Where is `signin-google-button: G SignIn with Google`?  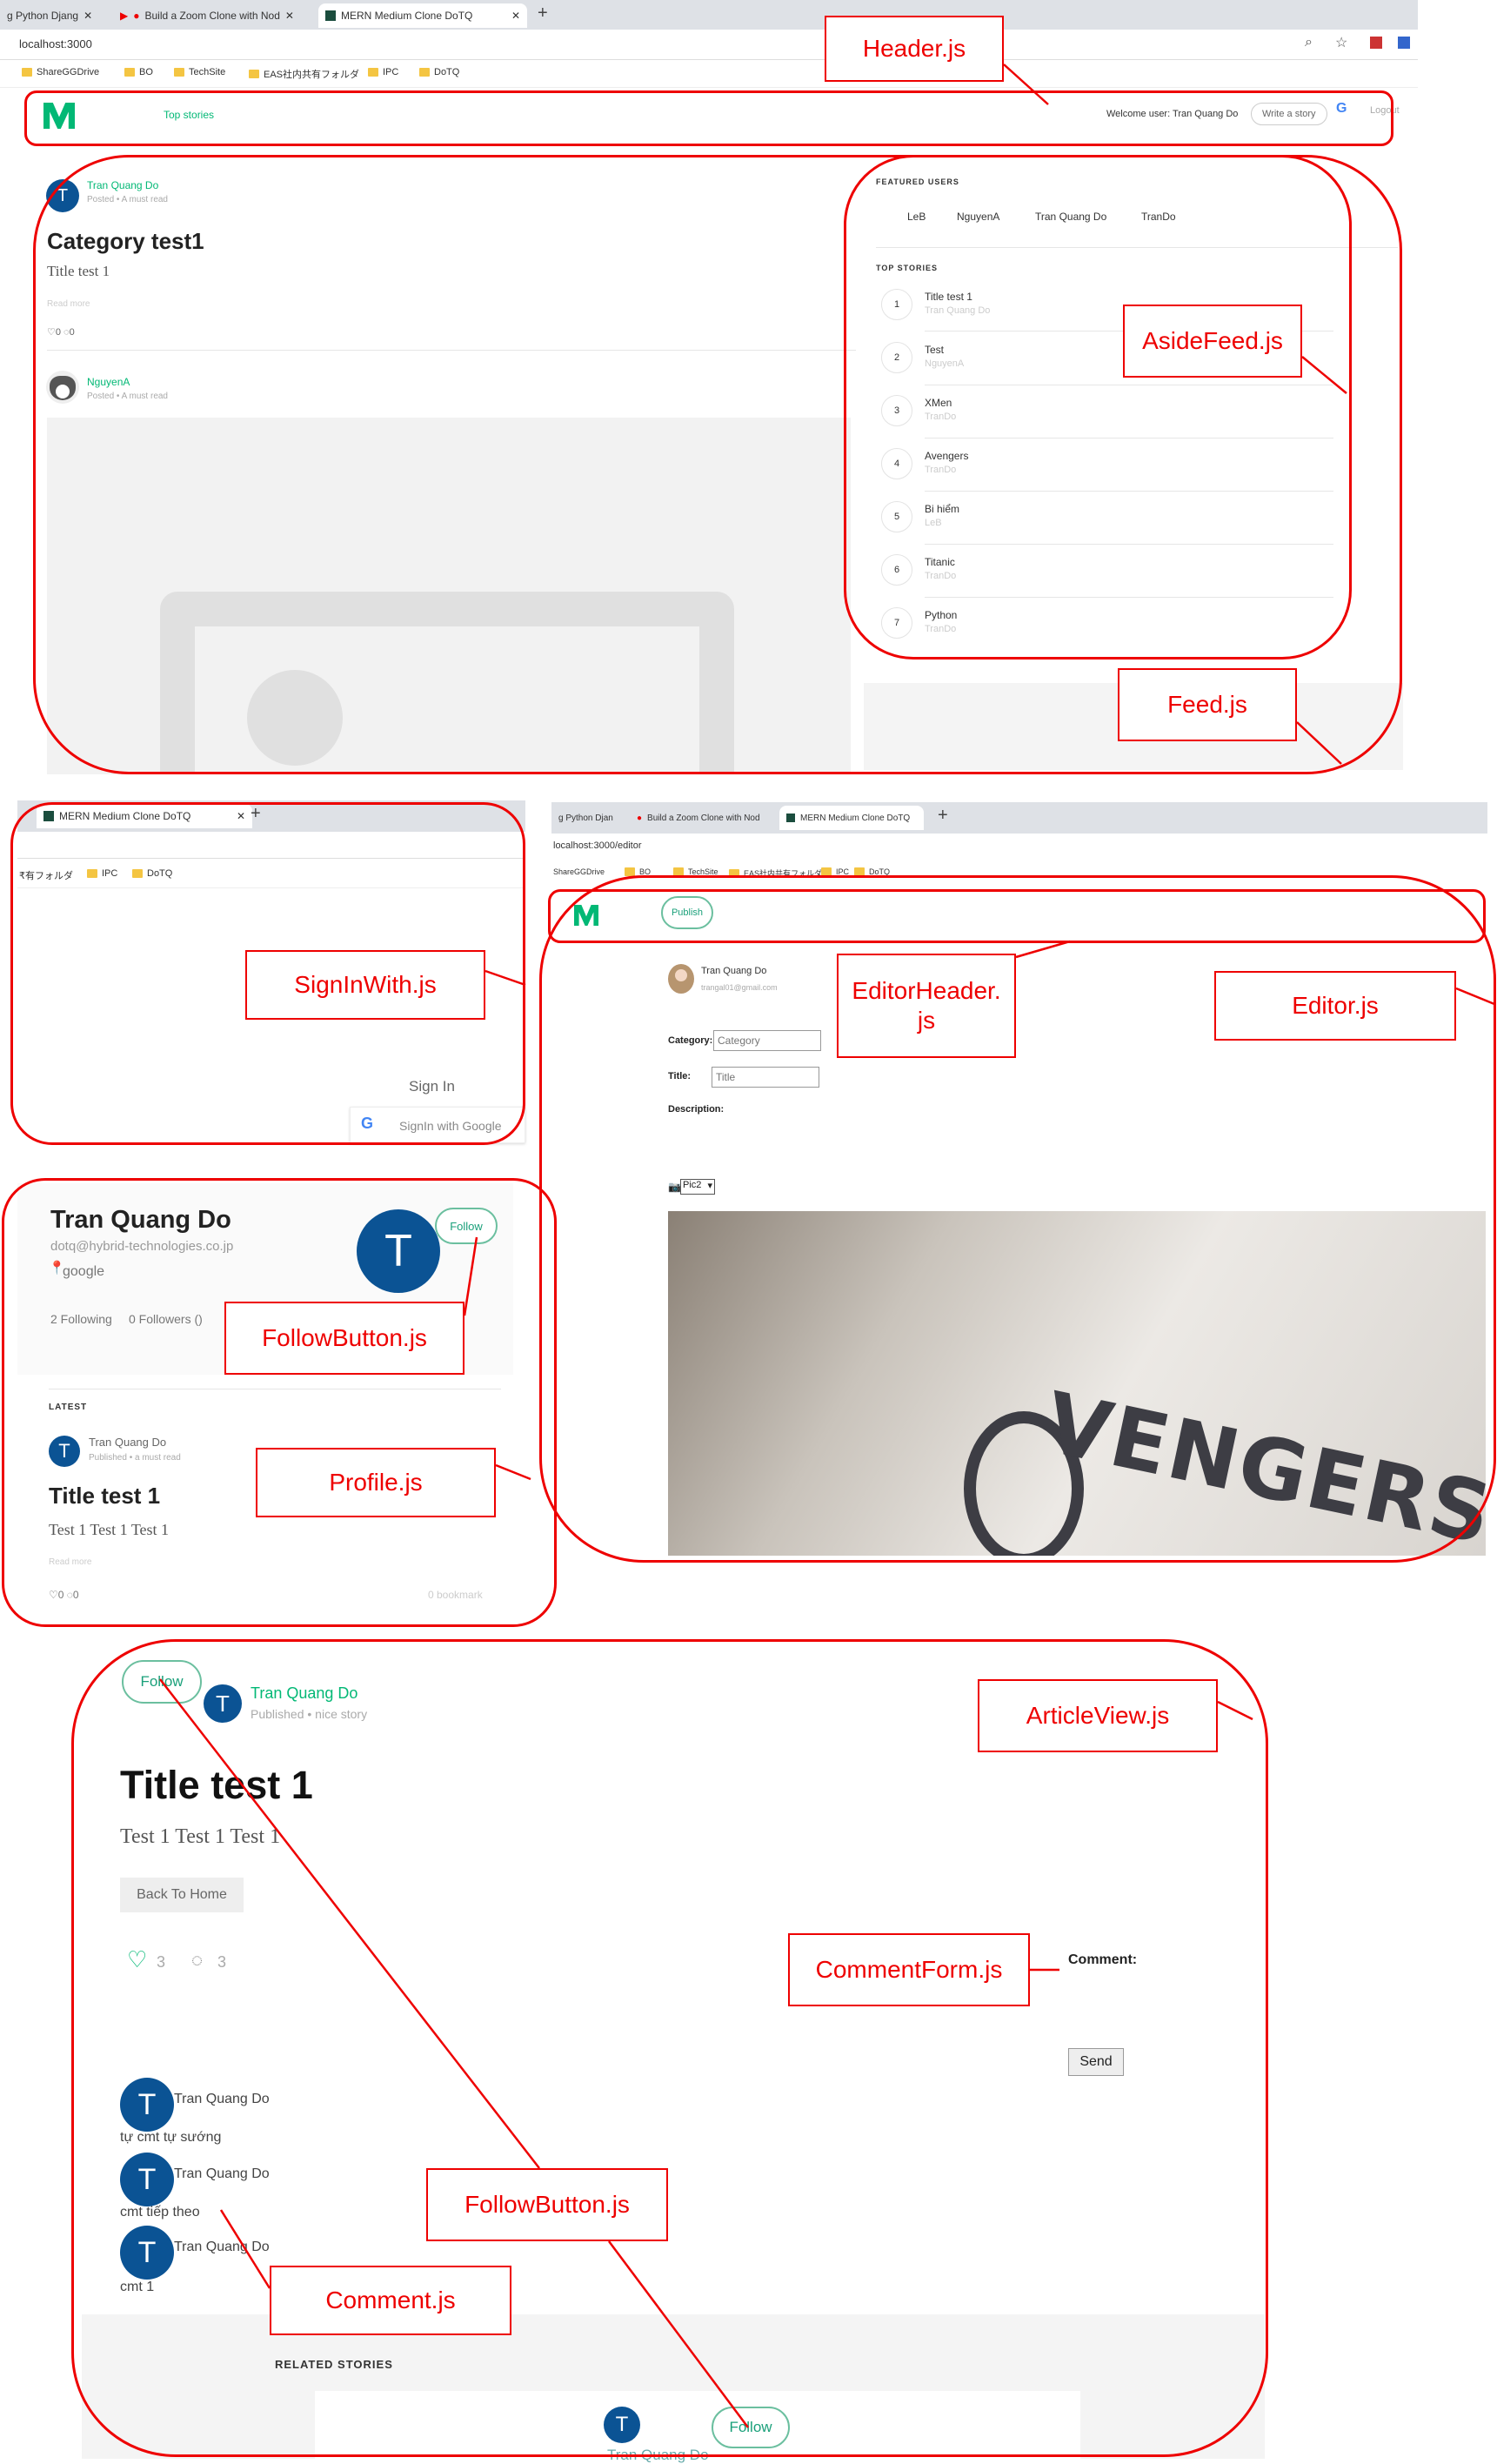 signin-google-button: G SignIn with Google is located at coordinates (437, 1125).